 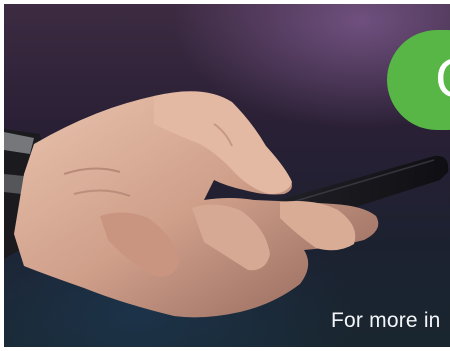 What do you see at coordinates (386, 320) in the screenshot?
I see `banner-caption: For more in` at bounding box center [386, 320].